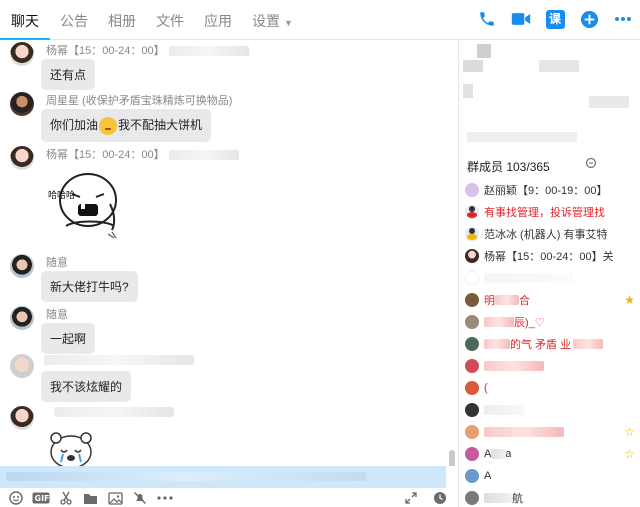  What do you see at coordinates (230, 66) in the screenshot?
I see `message-item: 杨幂【15：00-24：00】 还有点` at bounding box center [230, 66].